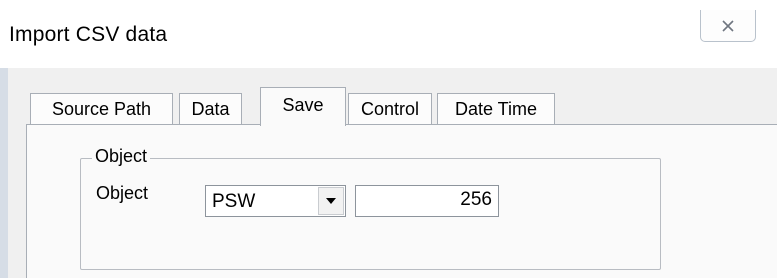 This screenshot has height=278, width=777. I want to click on chevron-down-icon, so click(331, 201).